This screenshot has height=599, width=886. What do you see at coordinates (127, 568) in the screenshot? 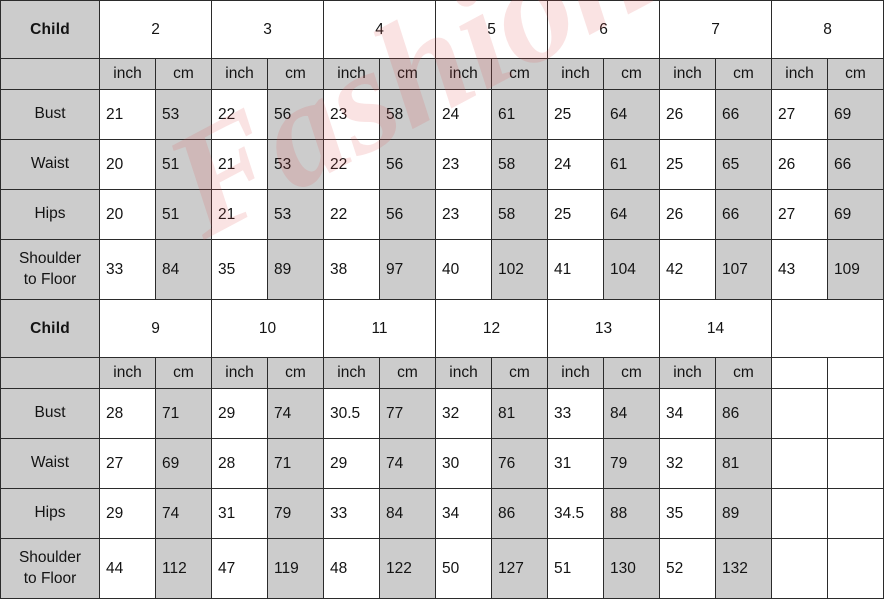
I see `value-cell-inch: 44` at bounding box center [127, 568].